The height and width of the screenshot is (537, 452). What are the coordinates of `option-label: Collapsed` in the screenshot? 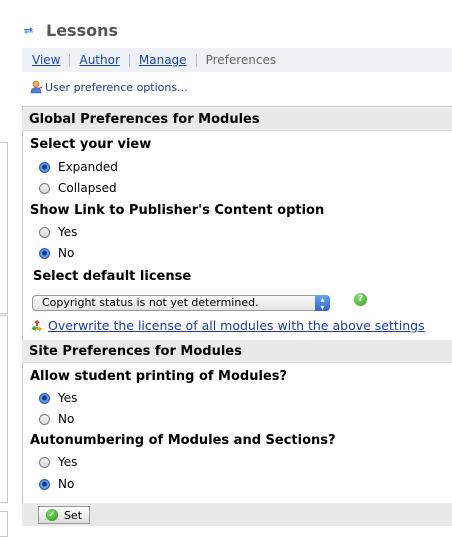 It's located at (87, 188).